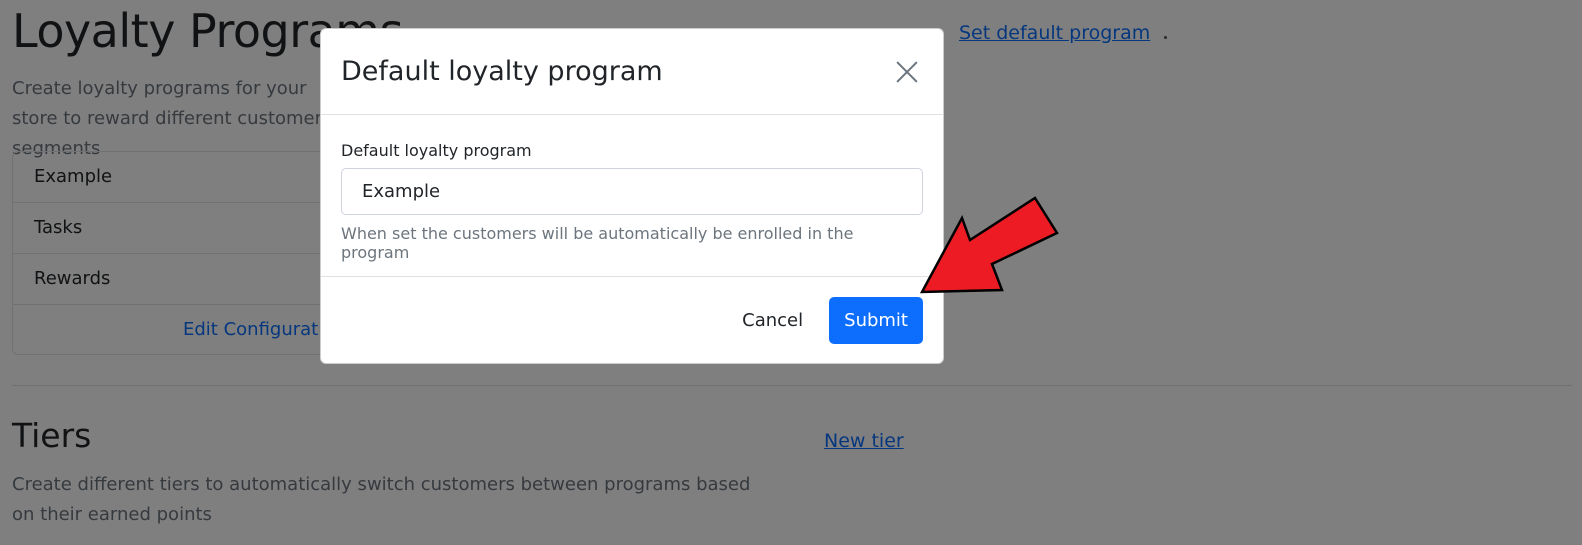 The image size is (1582, 545). I want to click on close-icon, so click(907, 72).